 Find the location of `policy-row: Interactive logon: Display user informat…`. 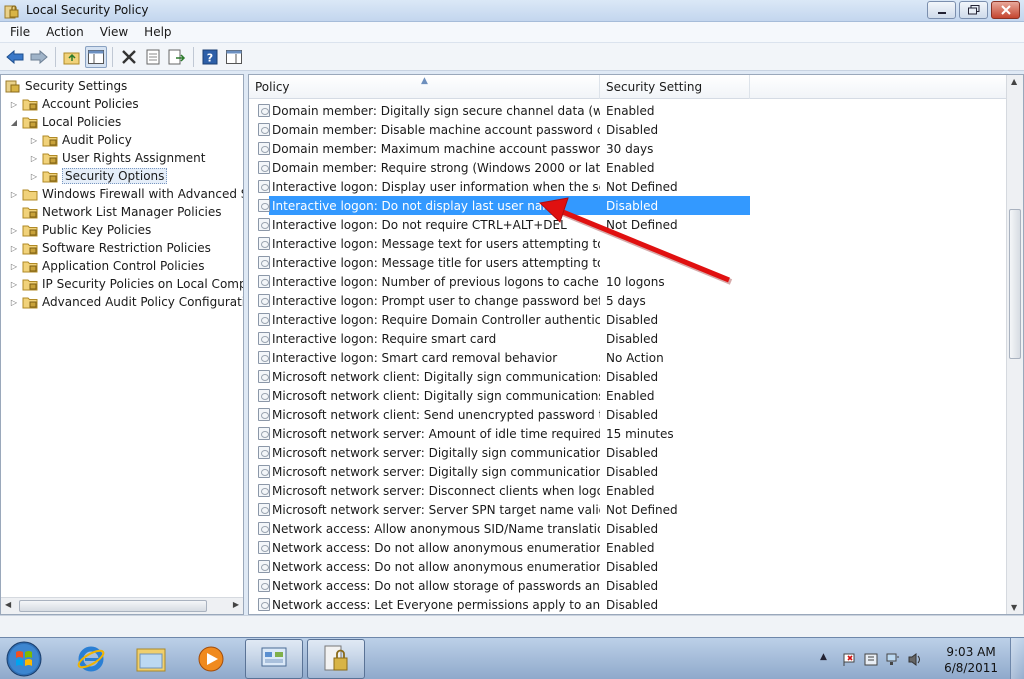

policy-row: Interactive logon: Display user informat… is located at coordinates (628, 186).